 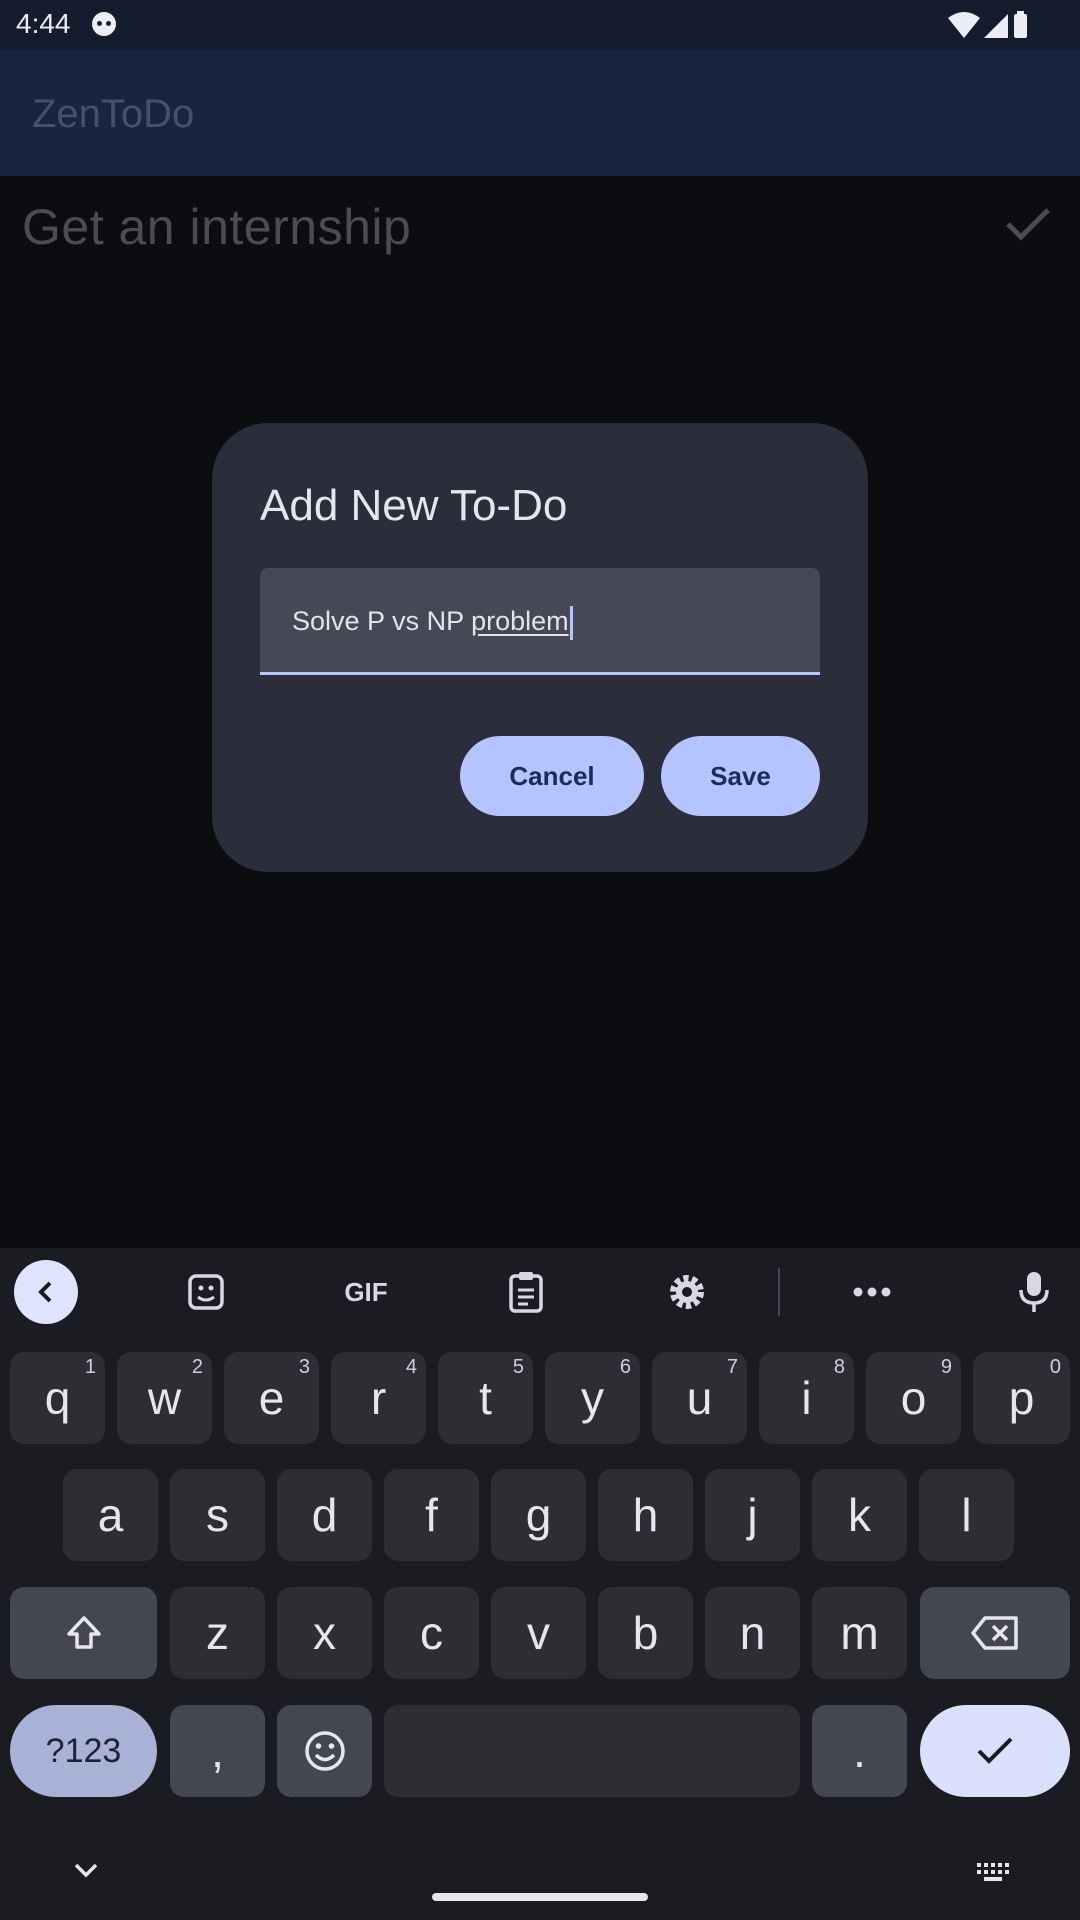 What do you see at coordinates (432, 623) in the screenshot?
I see `todo-input-value: Solve P vs NP problem` at bounding box center [432, 623].